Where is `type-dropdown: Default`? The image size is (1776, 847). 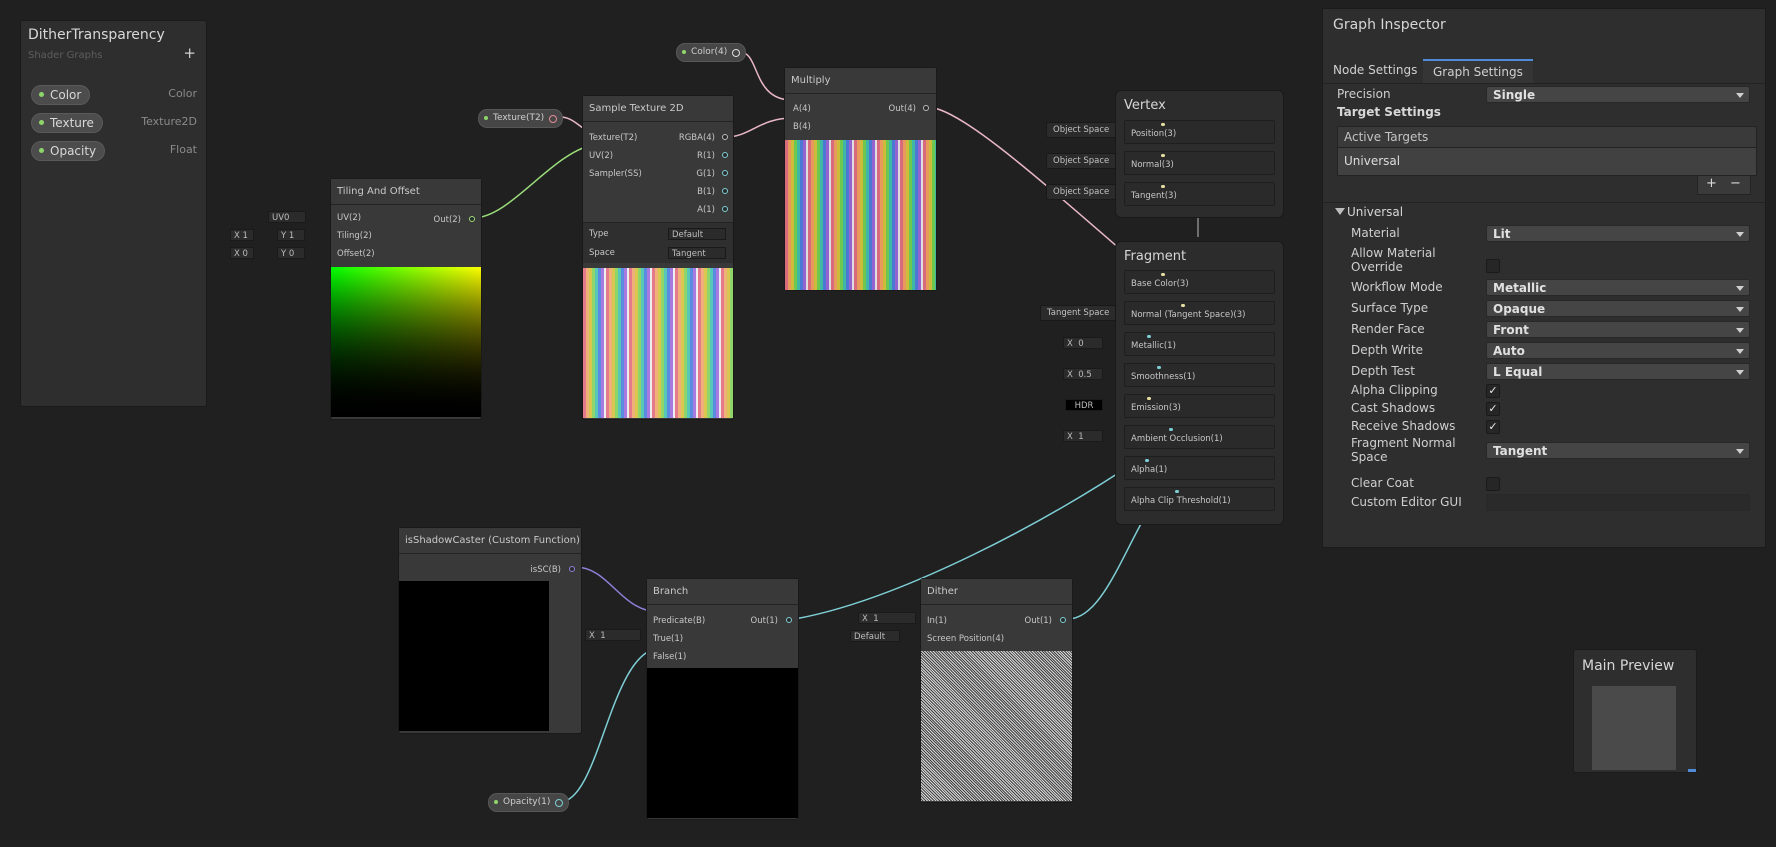
type-dropdown: Default is located at coordinates (697, 234).